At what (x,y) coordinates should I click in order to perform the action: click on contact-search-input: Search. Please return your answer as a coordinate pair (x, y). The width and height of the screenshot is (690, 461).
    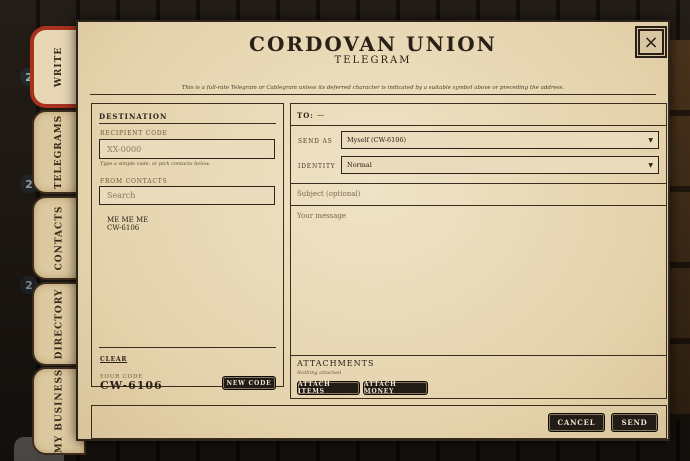
    Looking at the image, I should click on (187, 195).